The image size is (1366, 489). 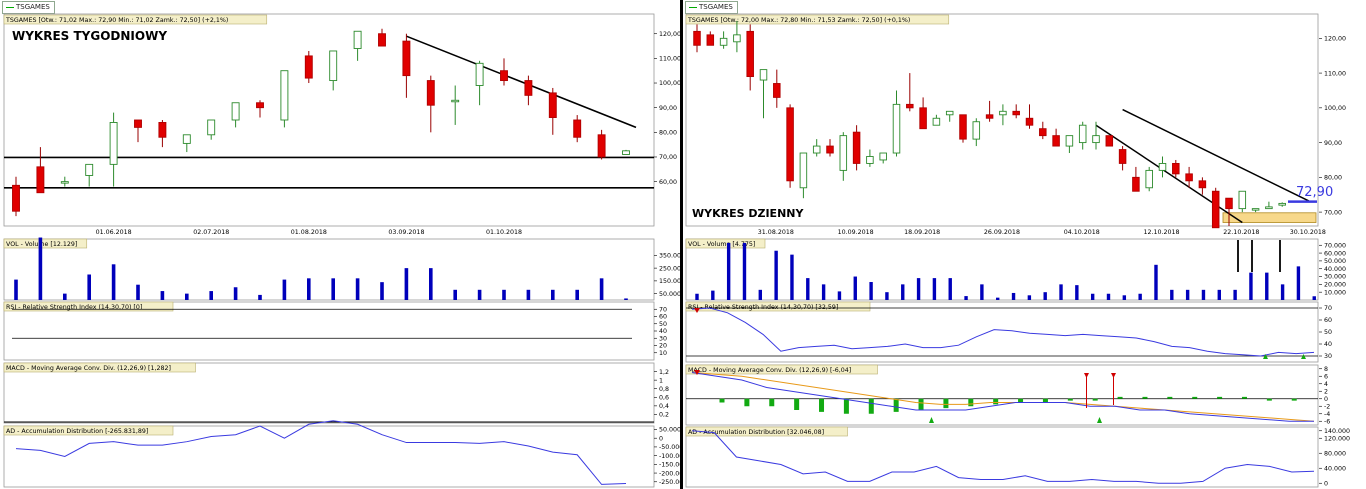 I want to click on volume-axis-tick-label: 30.000, so click(x=1335, y=277).